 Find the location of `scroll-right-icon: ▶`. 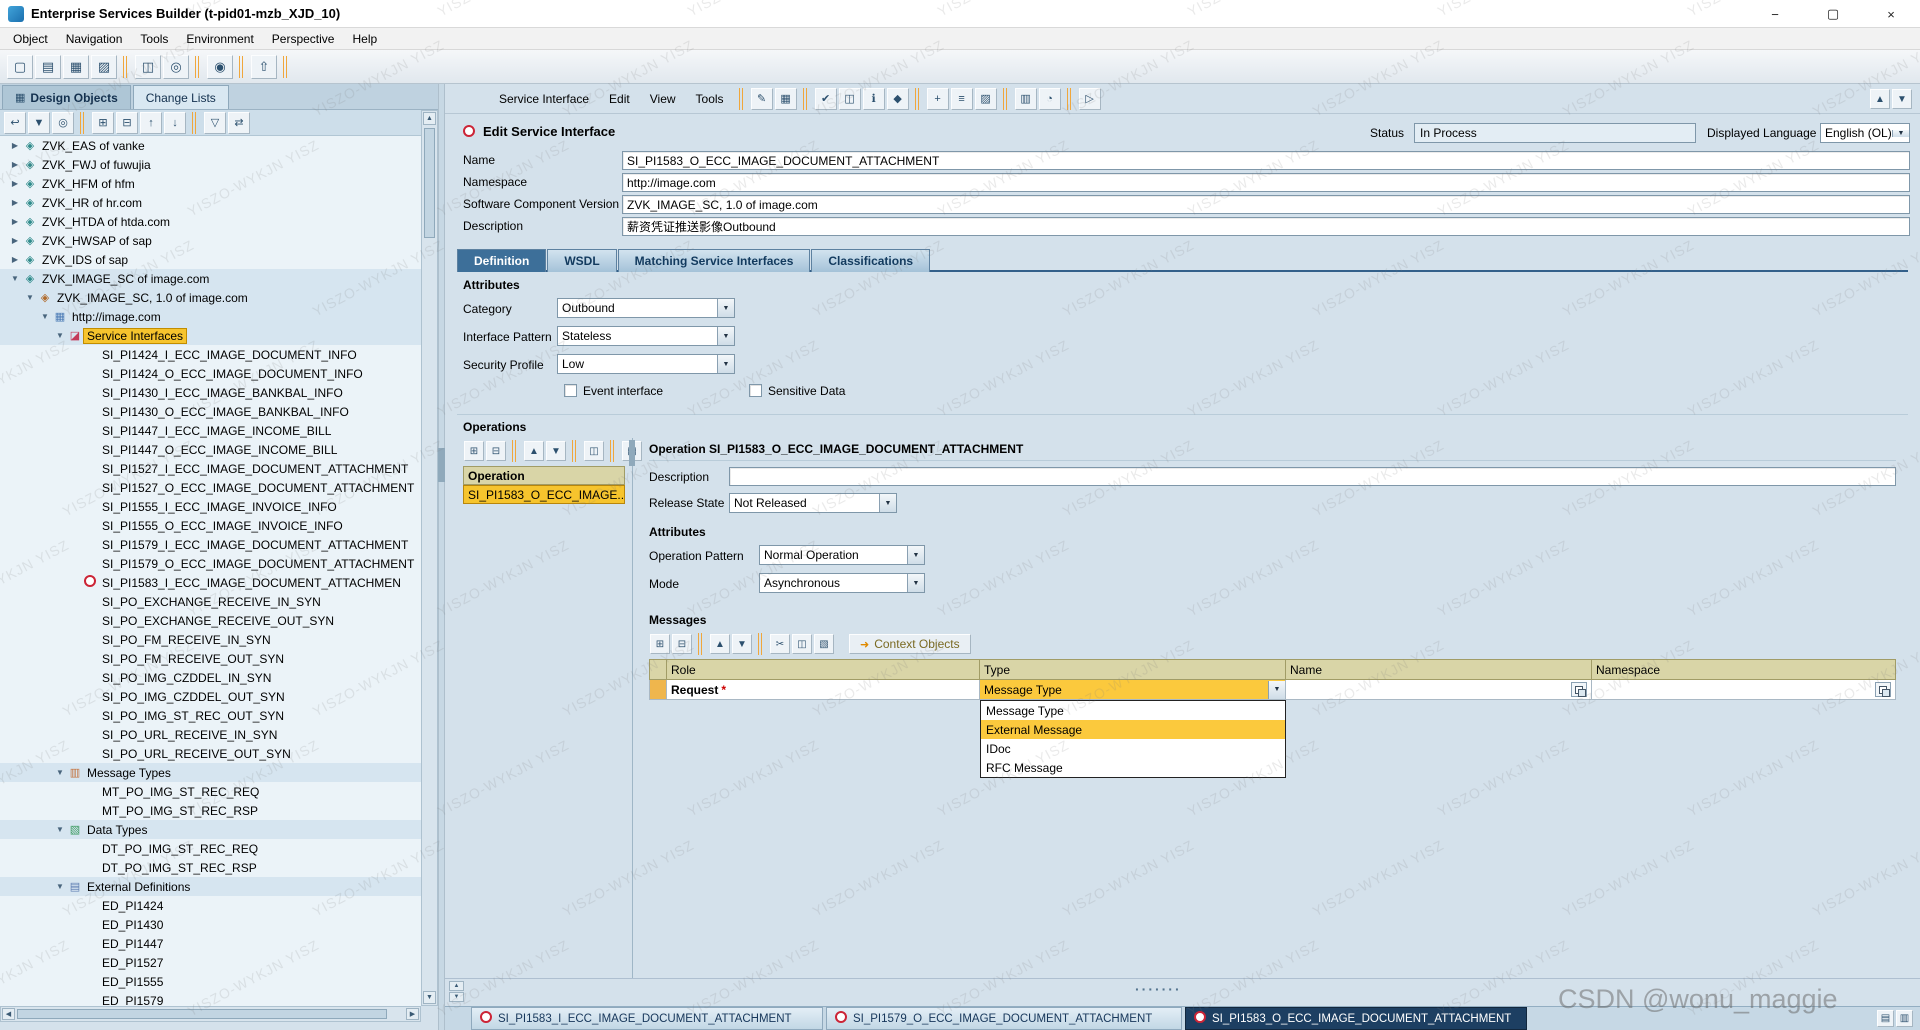

scroll-right-icon: ▶ is located at coordinates (412, 1014).